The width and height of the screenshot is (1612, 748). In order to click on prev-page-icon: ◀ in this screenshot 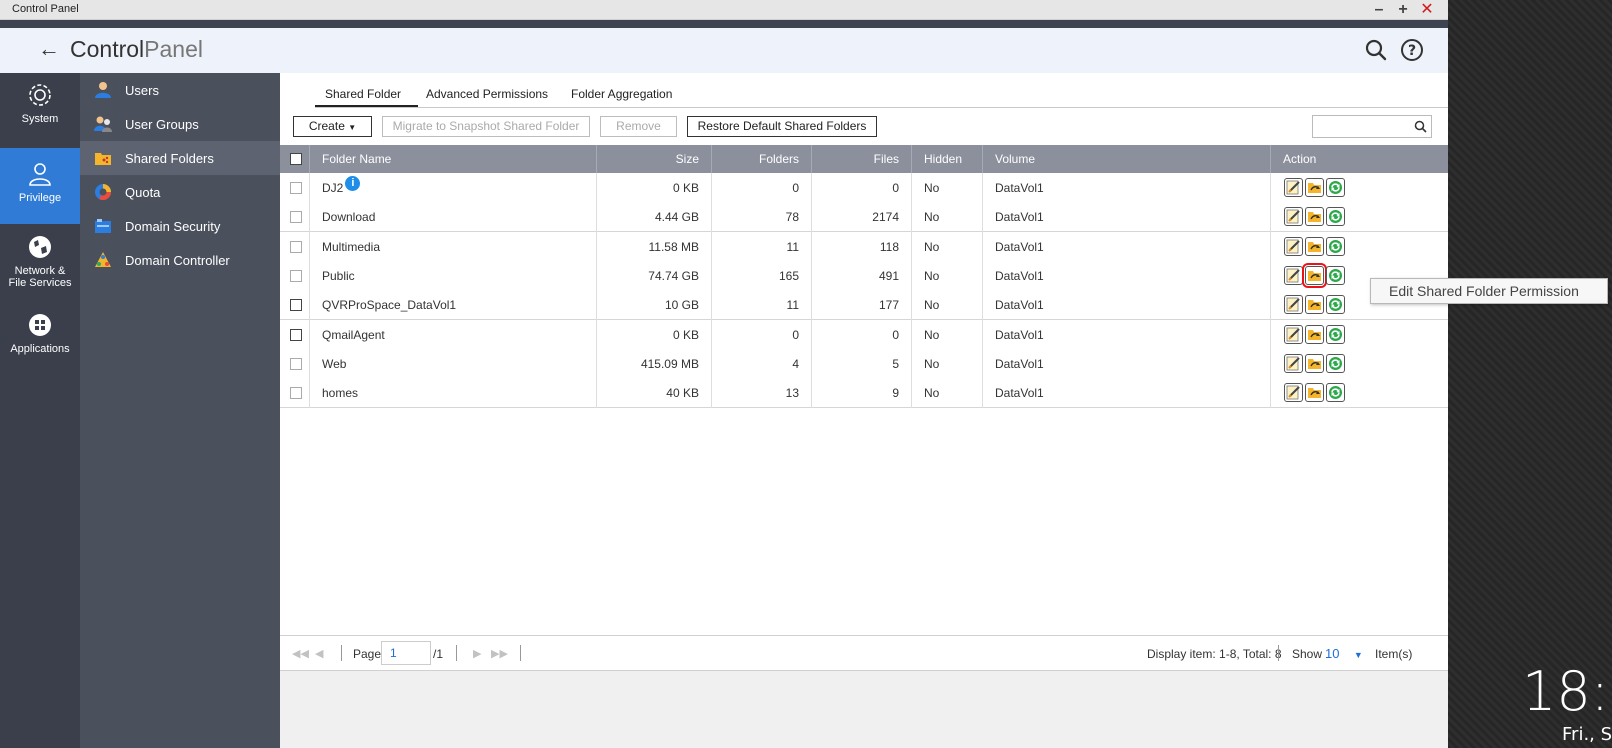, I will do `click(319, 653)`.